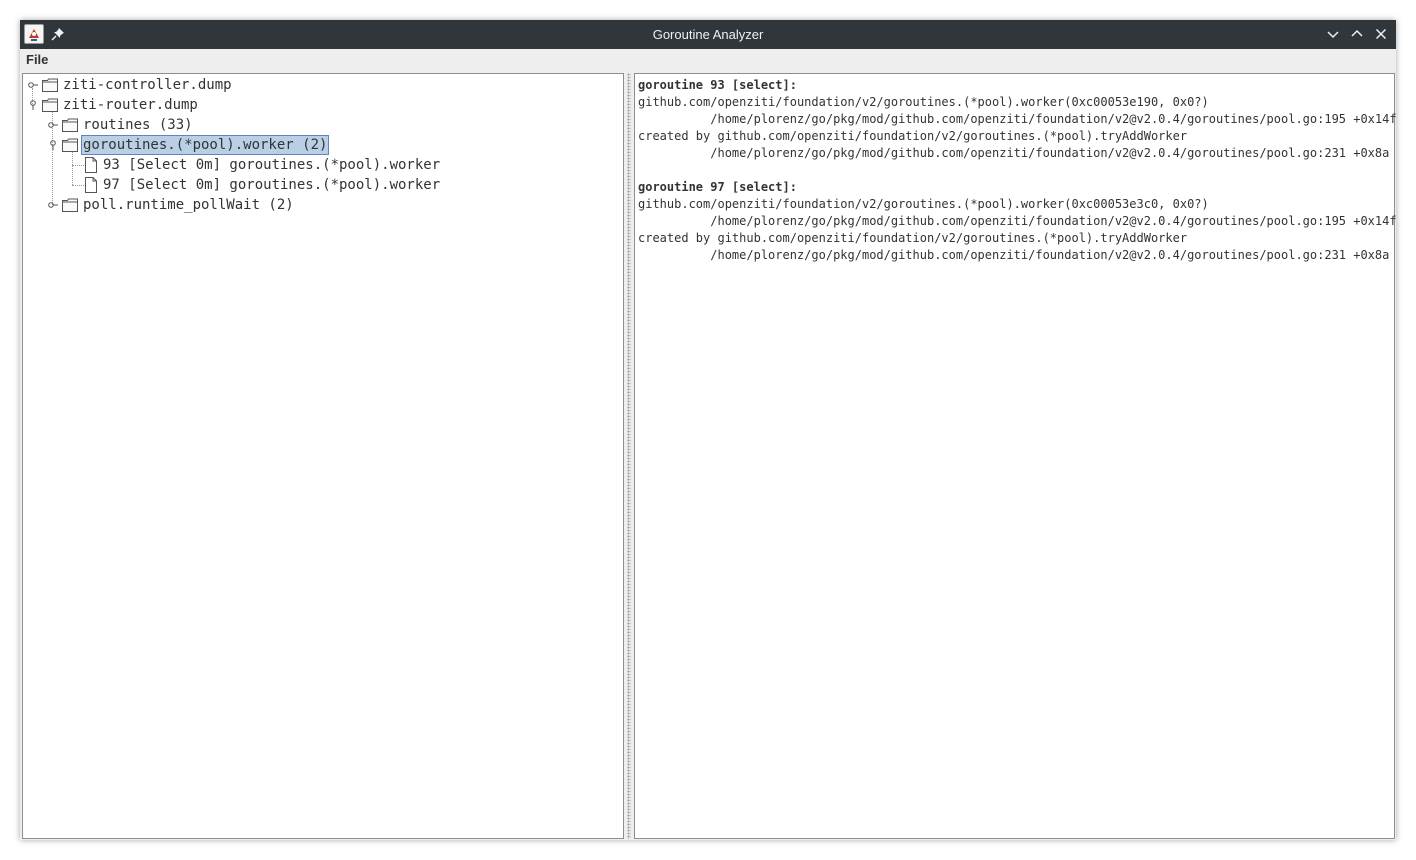 This screenshot has width=1416, height=860. I want to click on goroutine-header: goroutine 93 [select]:, so click(717, 85).